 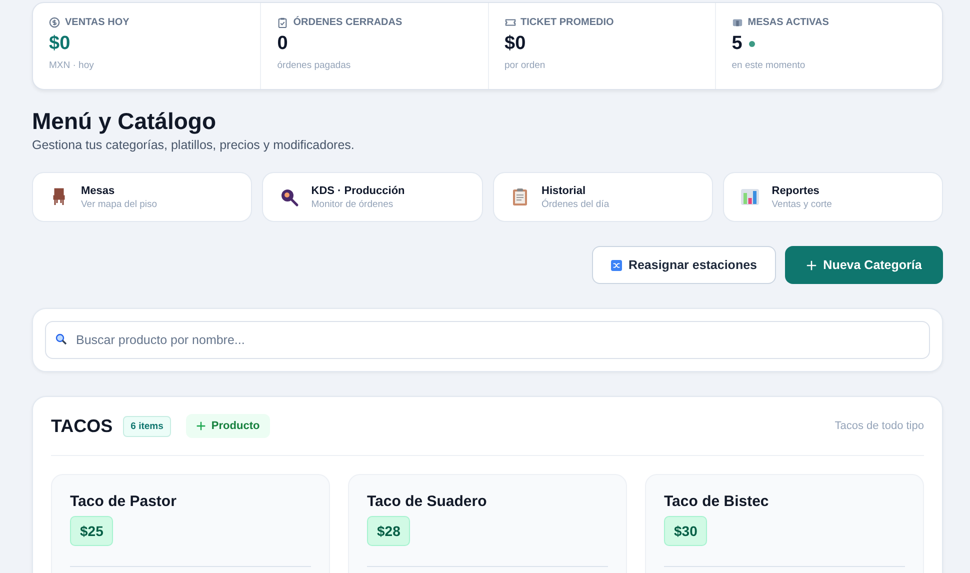 I want to click on stat-value: 0, so click(x=282, y=44).